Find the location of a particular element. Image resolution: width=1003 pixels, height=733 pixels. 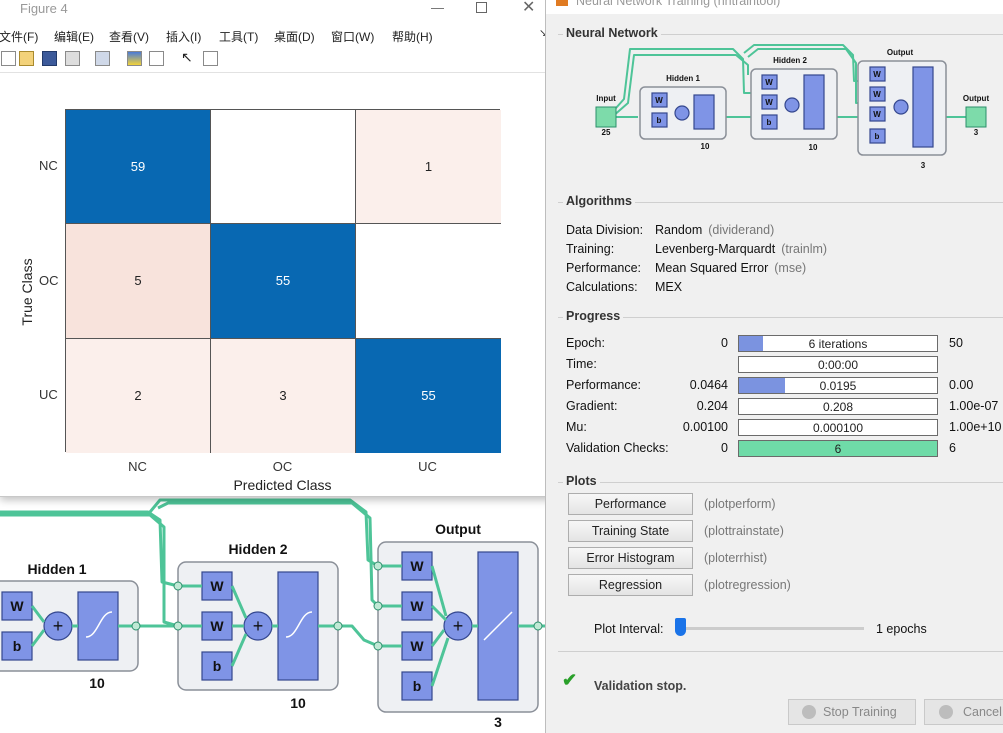

close-icon: ✕ is located at coordinates (528, 8).